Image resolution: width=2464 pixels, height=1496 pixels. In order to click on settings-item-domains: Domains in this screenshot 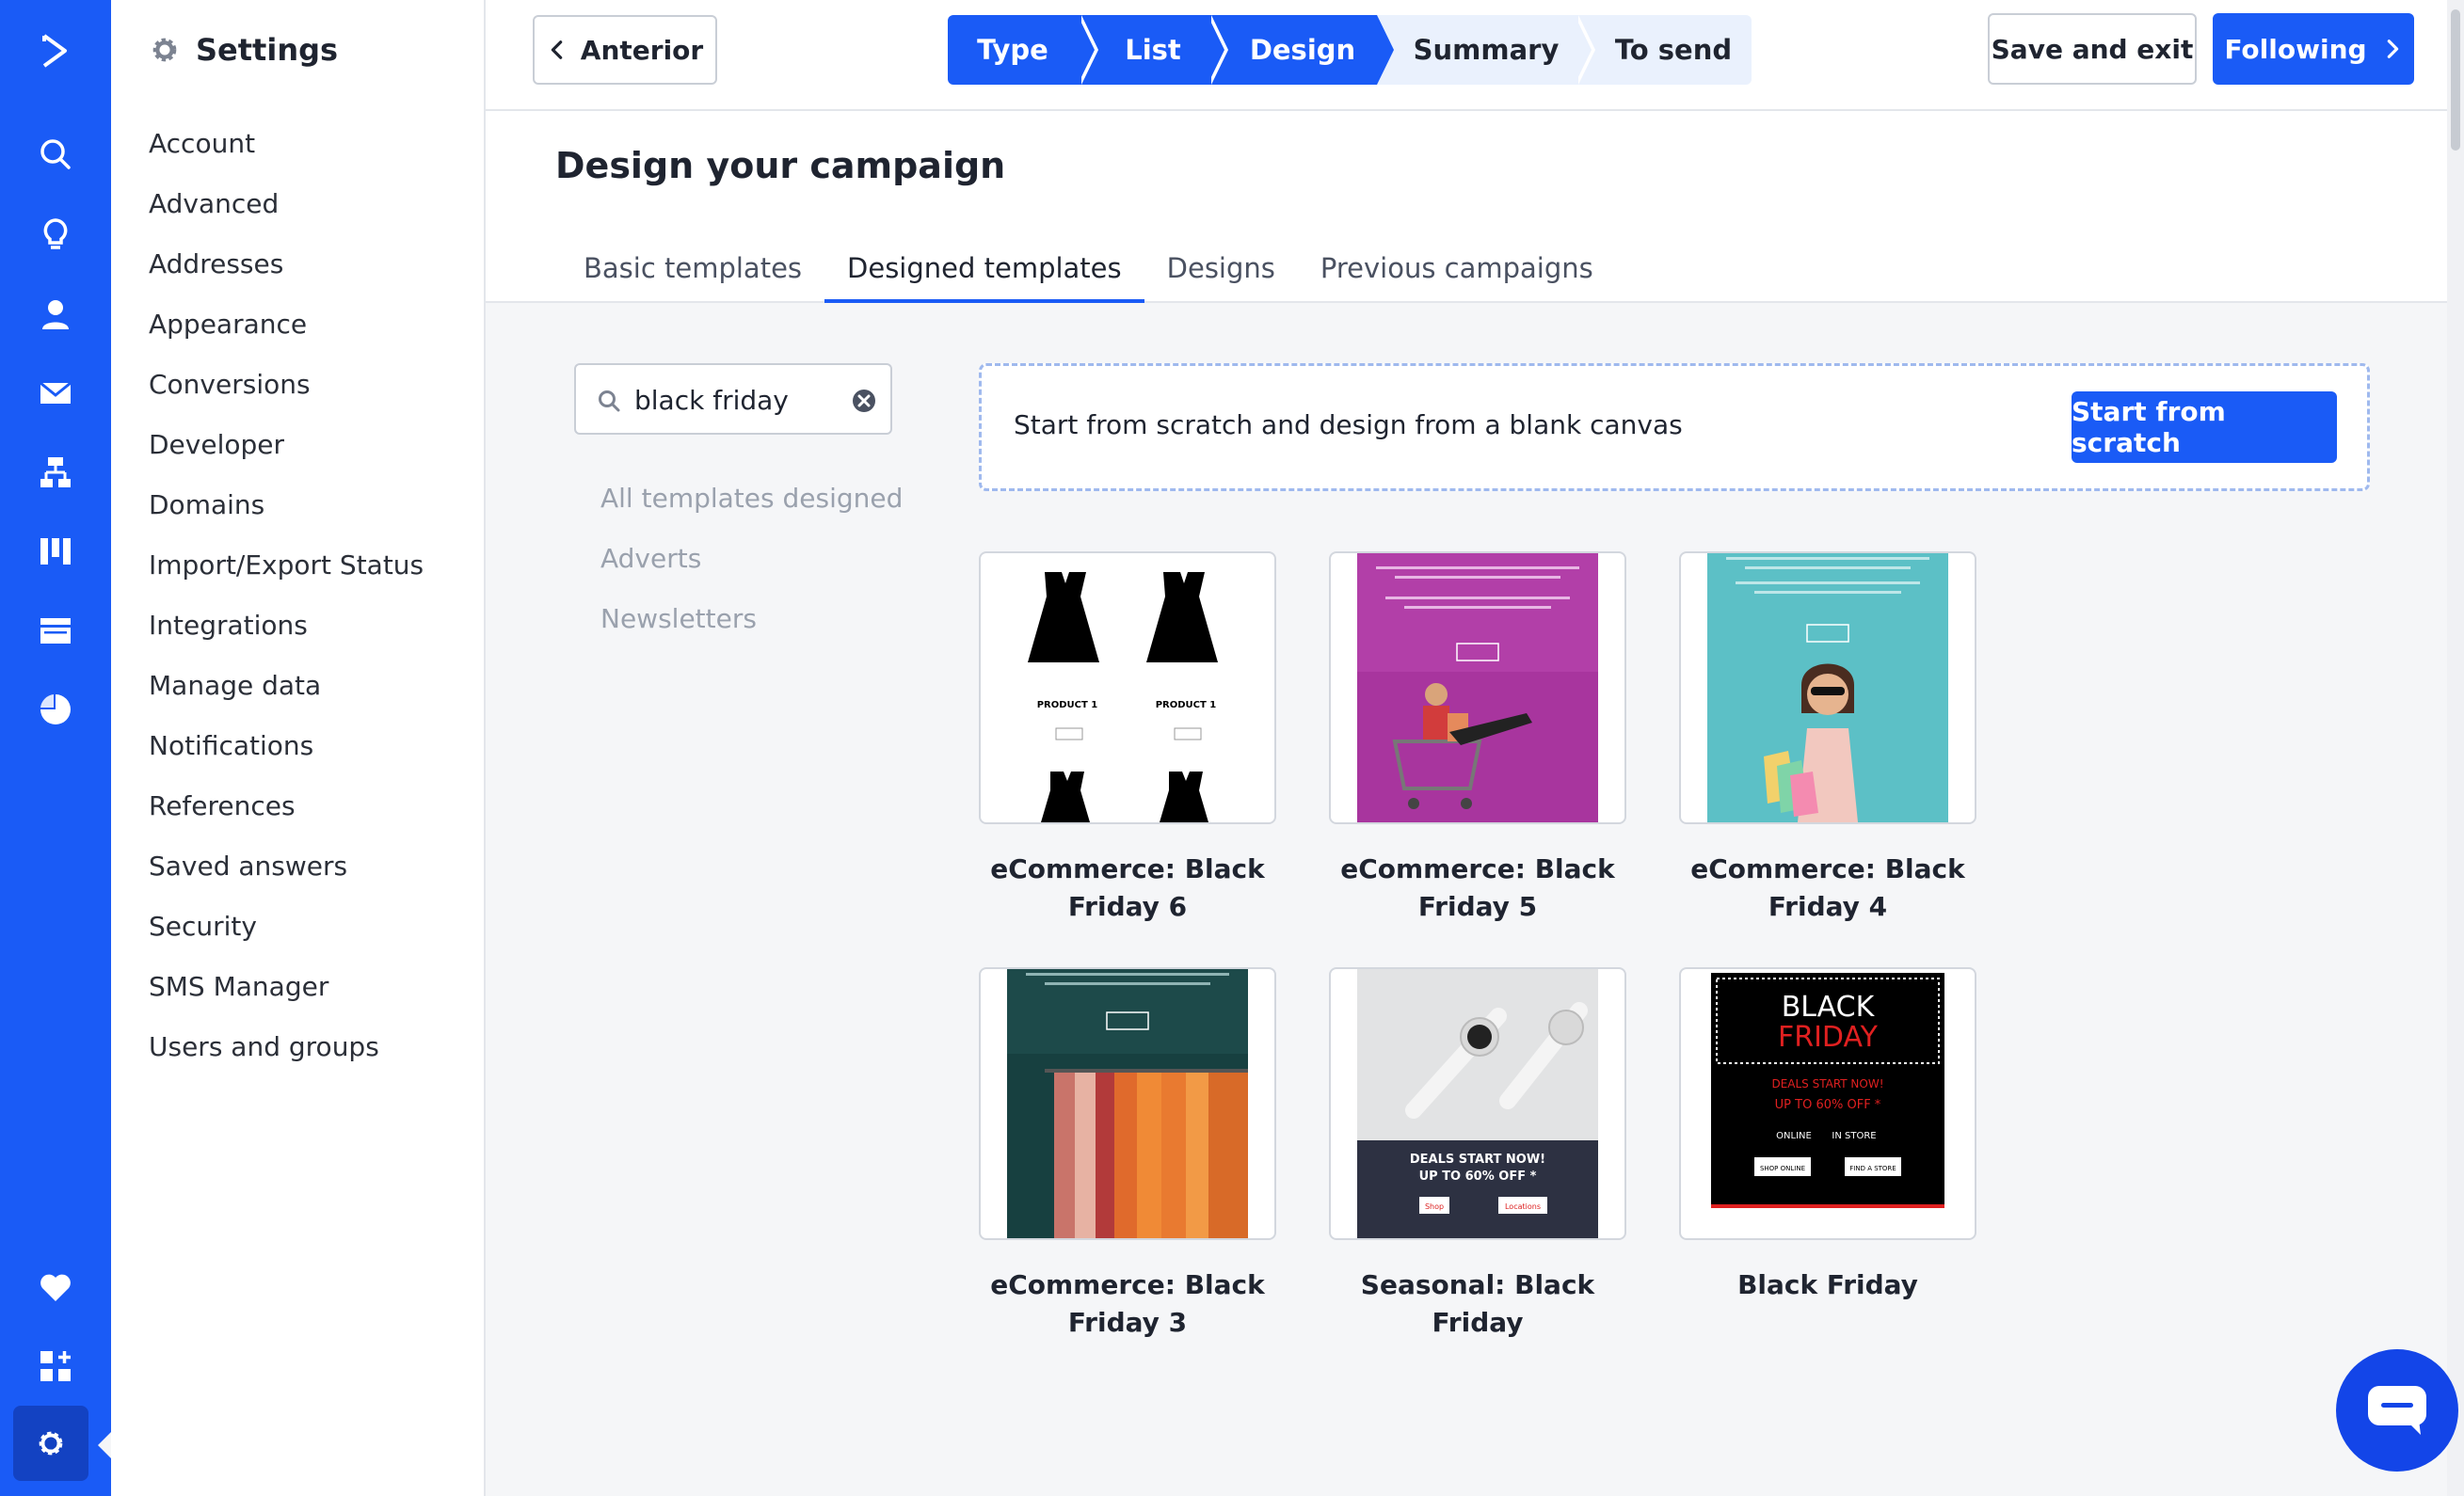, I will do `click(286, 508)`.